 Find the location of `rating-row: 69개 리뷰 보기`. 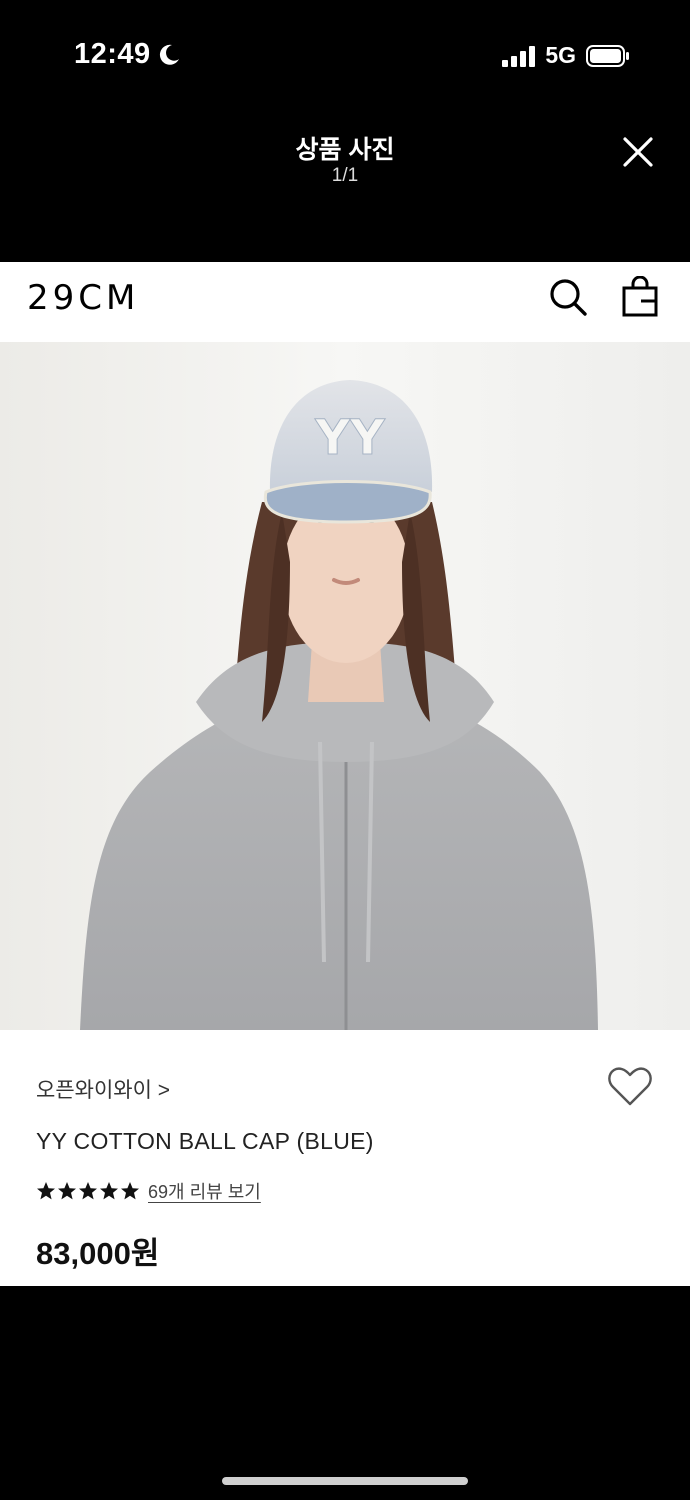

rating-row: 69개 리뷰 보기 is located at coordinates (148, 1191).